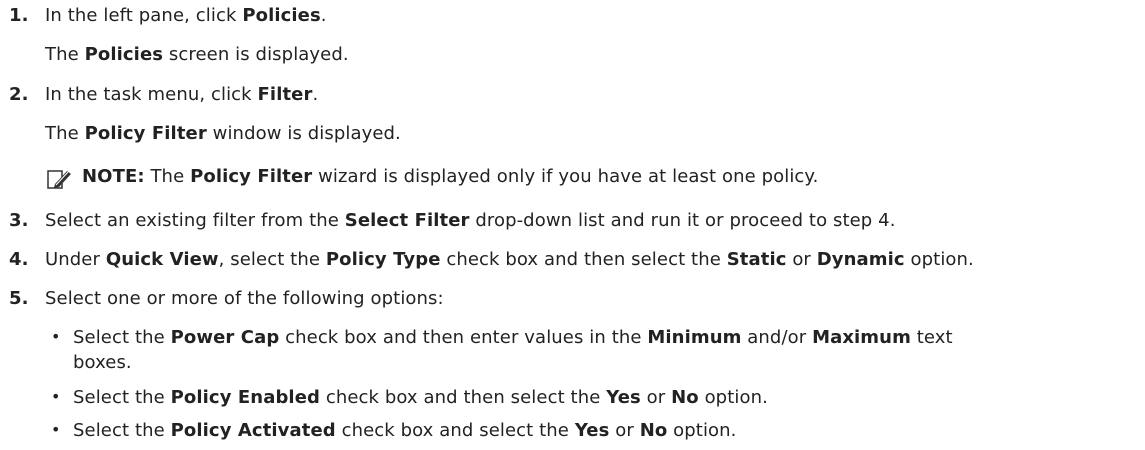 The image size is (1145, 450). Describe the element at coordinates (19, 259) in the screenshot. I see `step-number: 4.` at that location.